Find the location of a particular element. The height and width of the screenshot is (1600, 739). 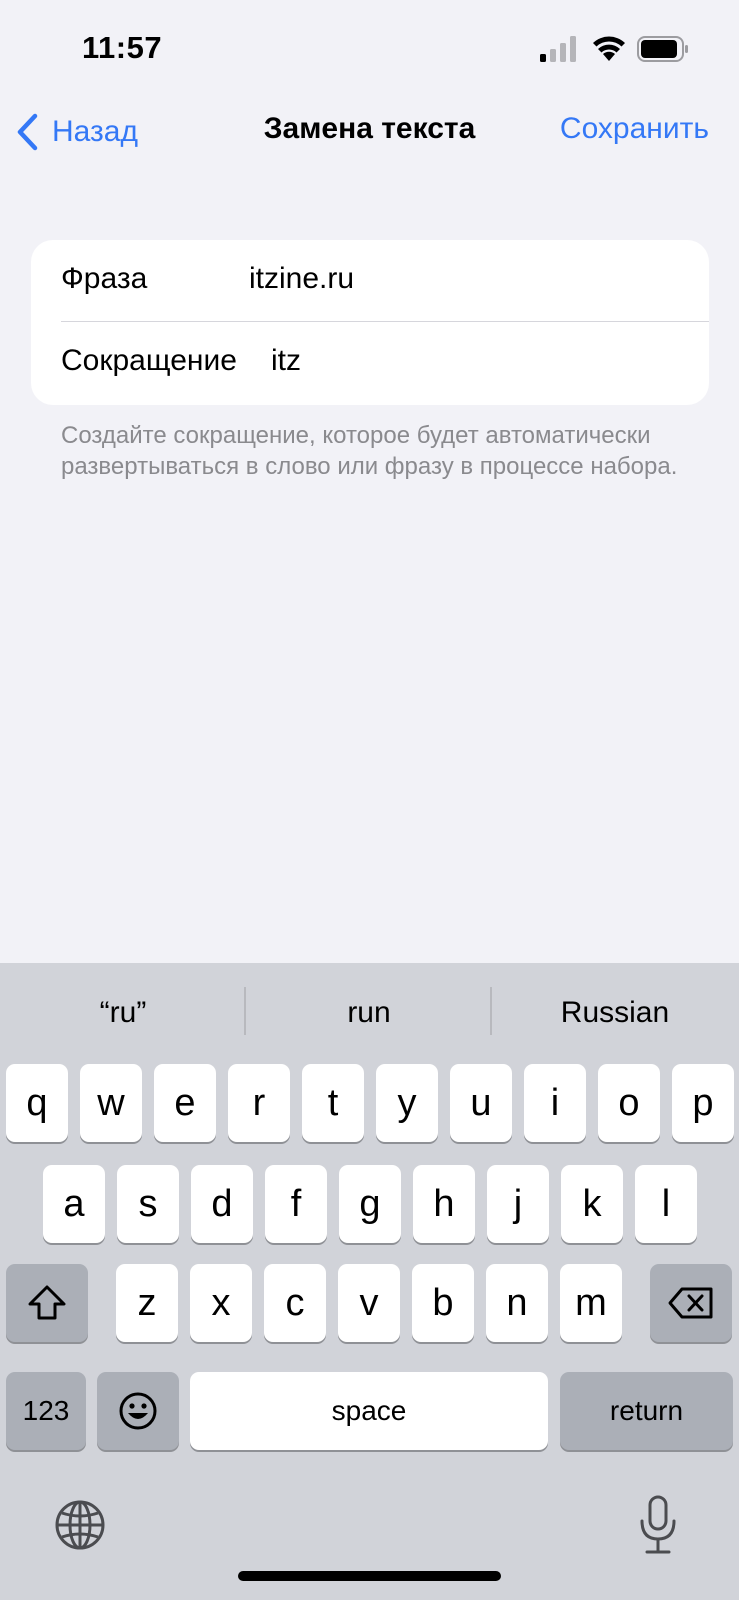

numbers-key: 123 is located at coordinates (46, 1411).